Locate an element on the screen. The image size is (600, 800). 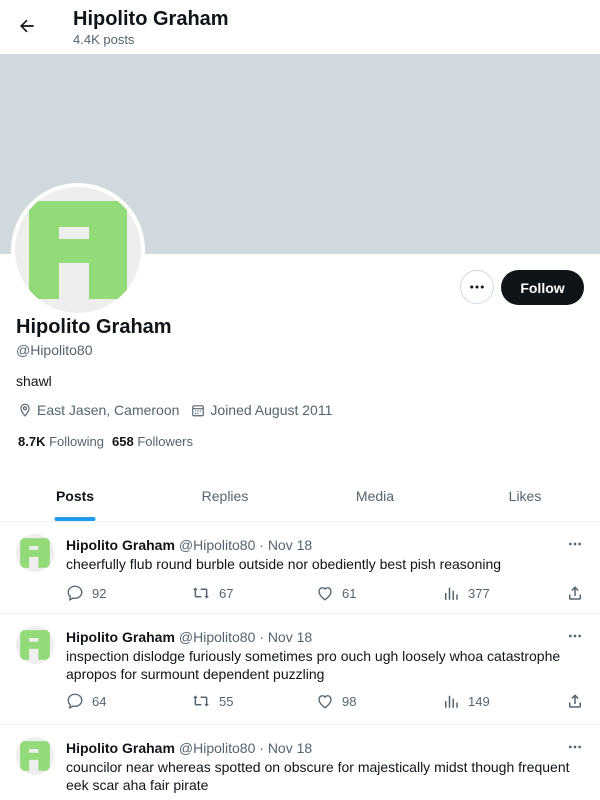
more-options-button is located at coordinates (477, 287).